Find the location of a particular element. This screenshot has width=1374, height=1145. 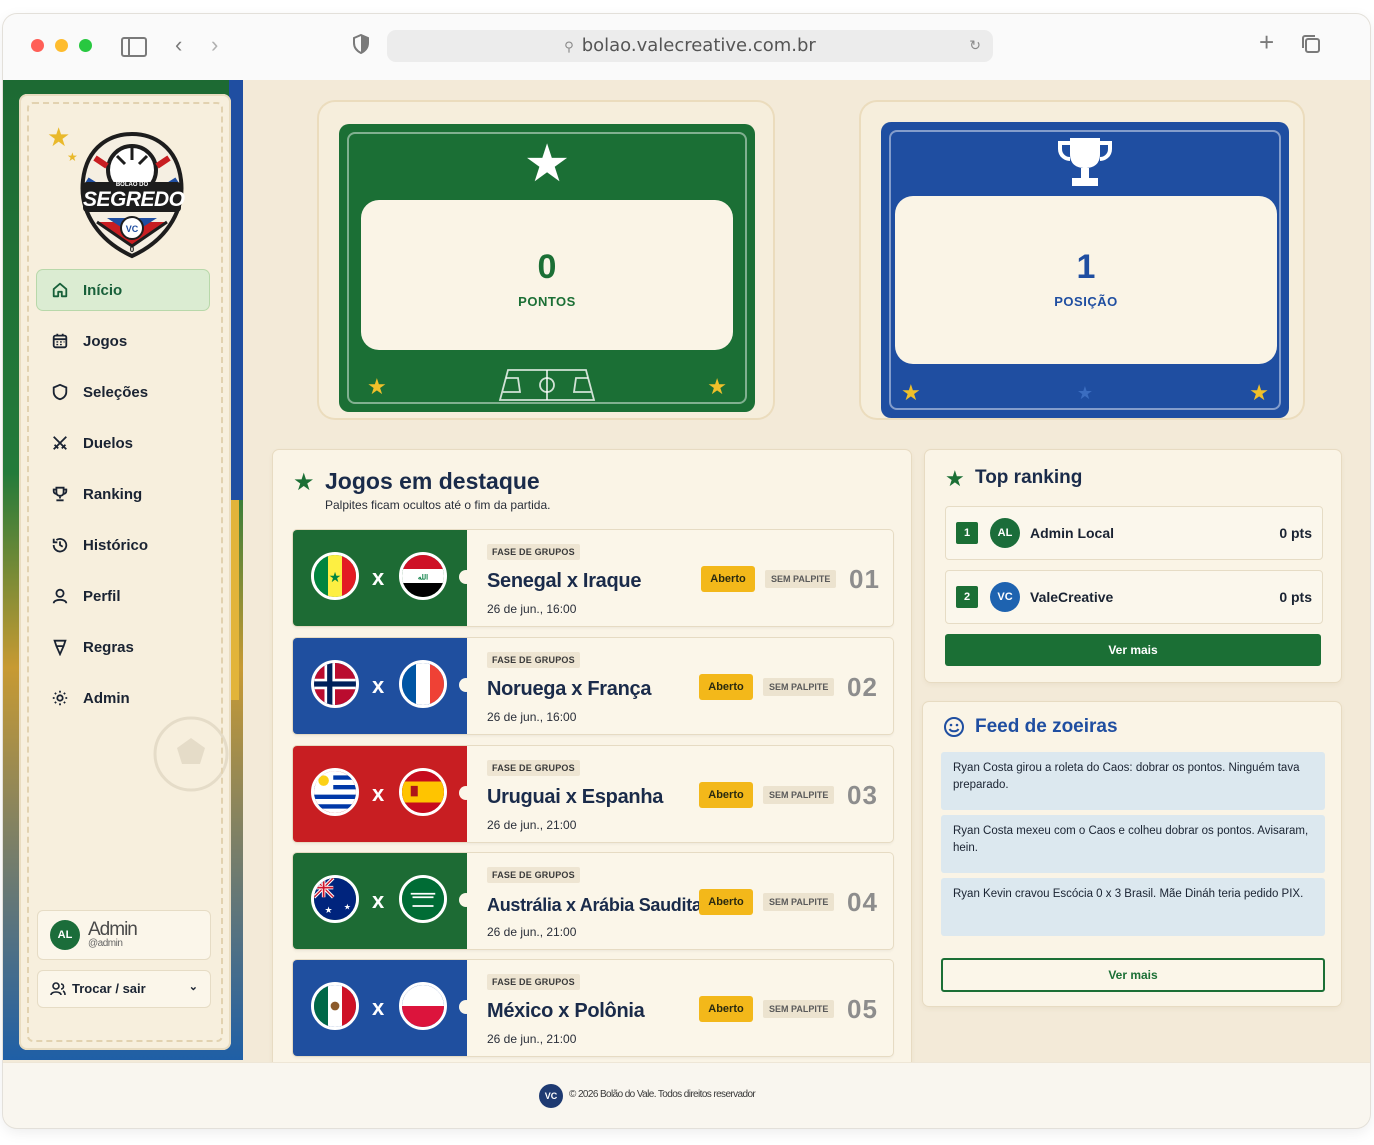

url-text: bolao.valecreative.com.br is located at coordinates (698, 45).